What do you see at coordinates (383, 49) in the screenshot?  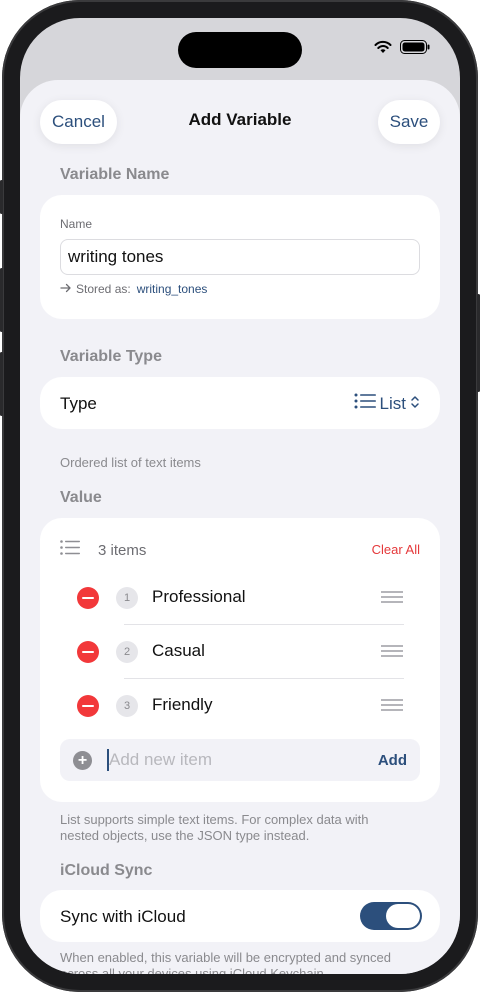 I see `wifi-icon` at bounding box center [383, 49].